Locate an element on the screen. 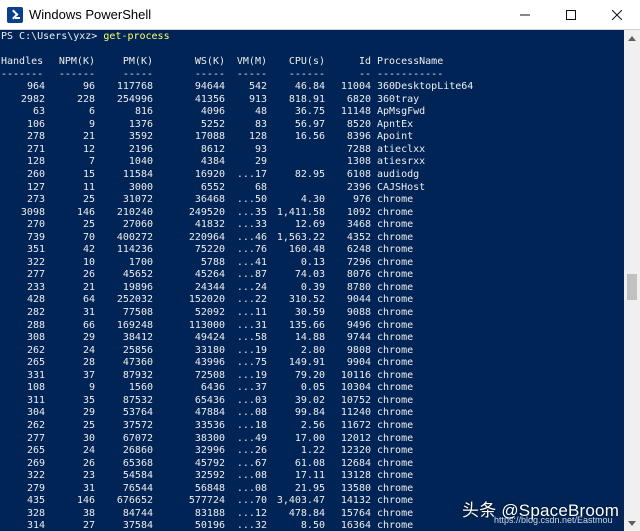  cell-pmk: 3592 is located at coordinates (140, 137).